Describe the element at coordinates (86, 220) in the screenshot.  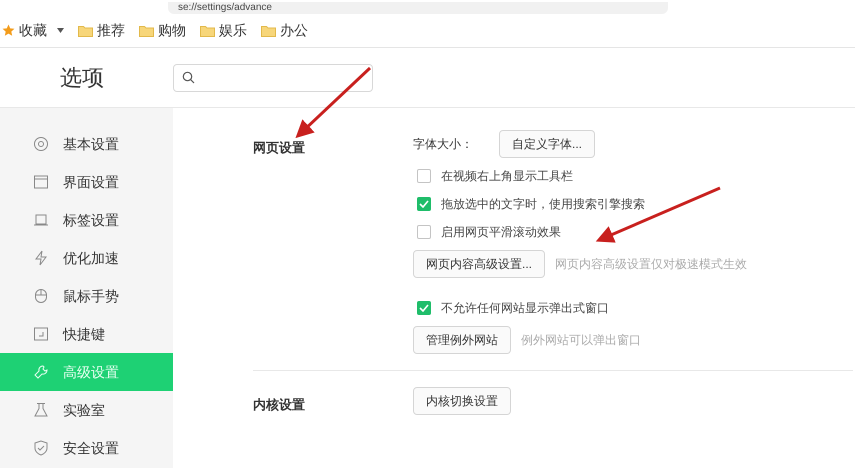
I see `sidebar-item: 标签设置` at that location.